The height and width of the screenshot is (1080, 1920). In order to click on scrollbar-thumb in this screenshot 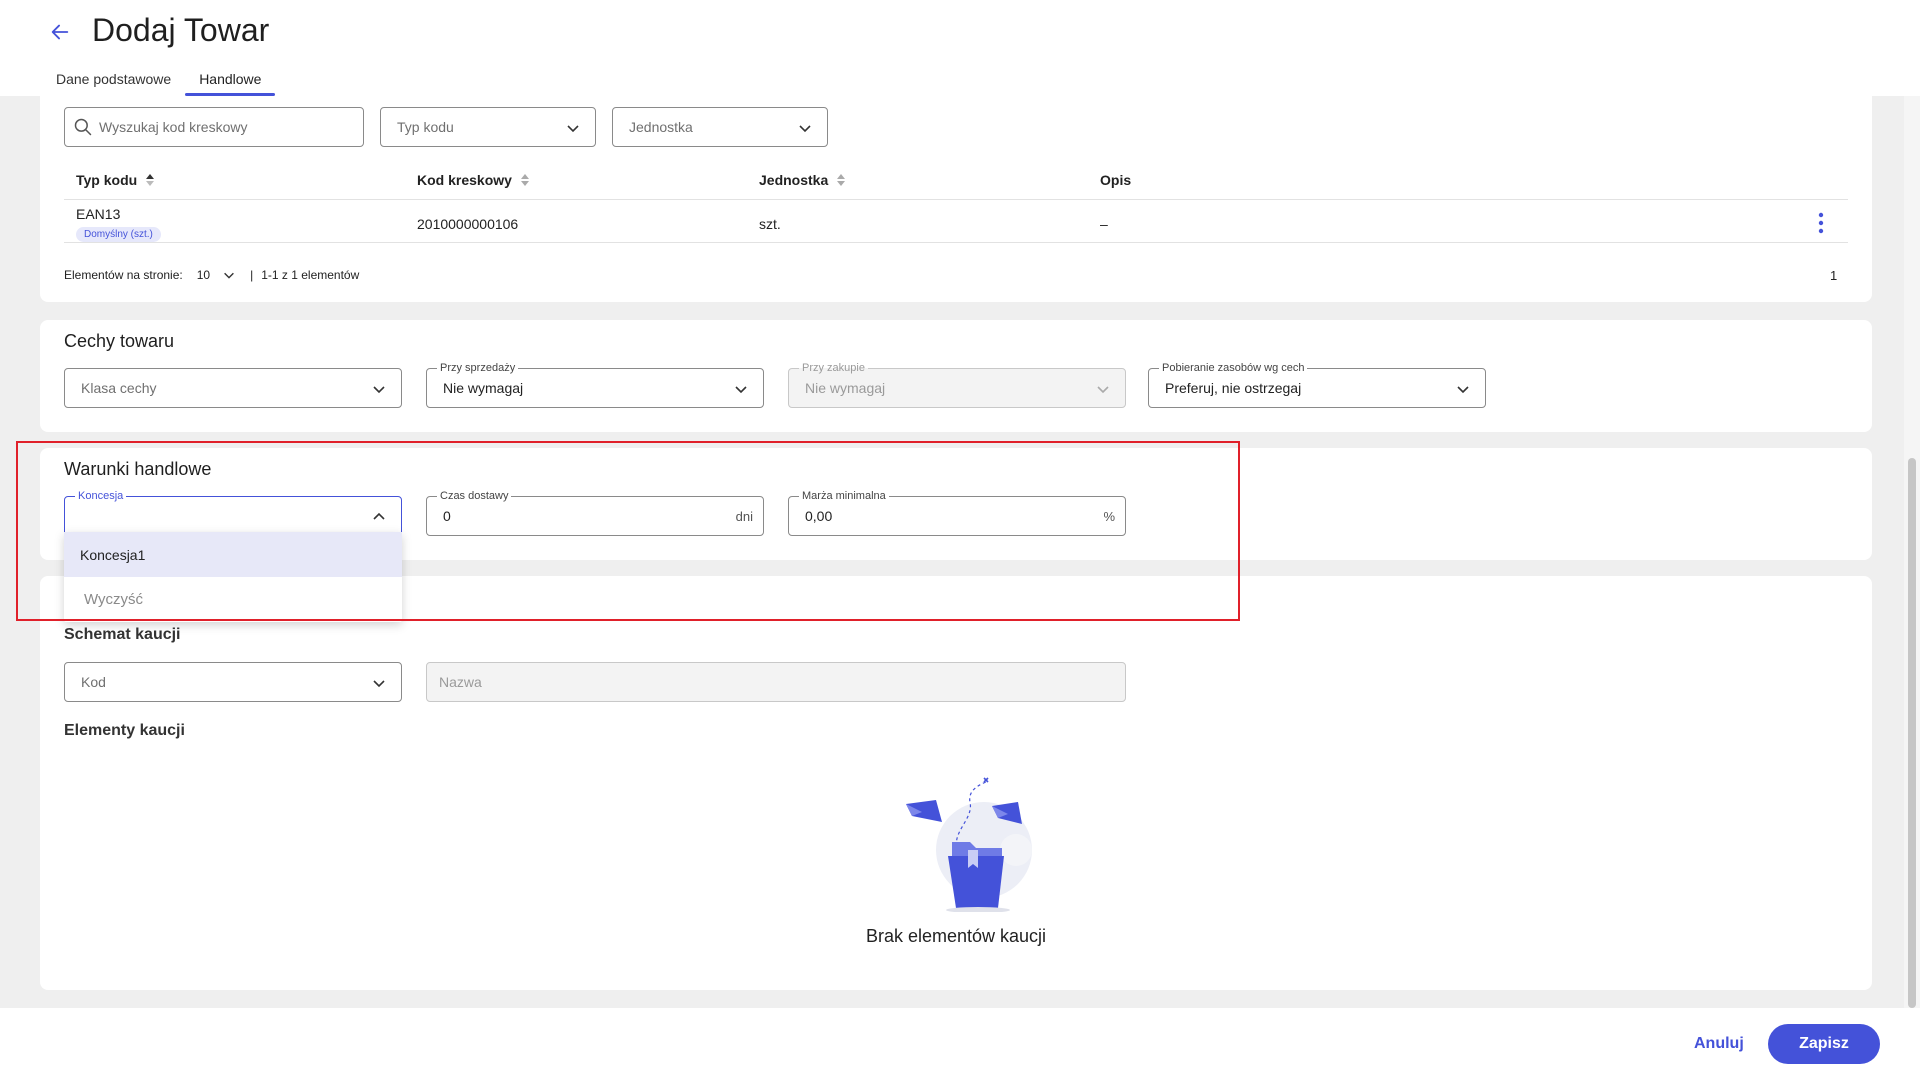, I will do `click(1912, 733)`.